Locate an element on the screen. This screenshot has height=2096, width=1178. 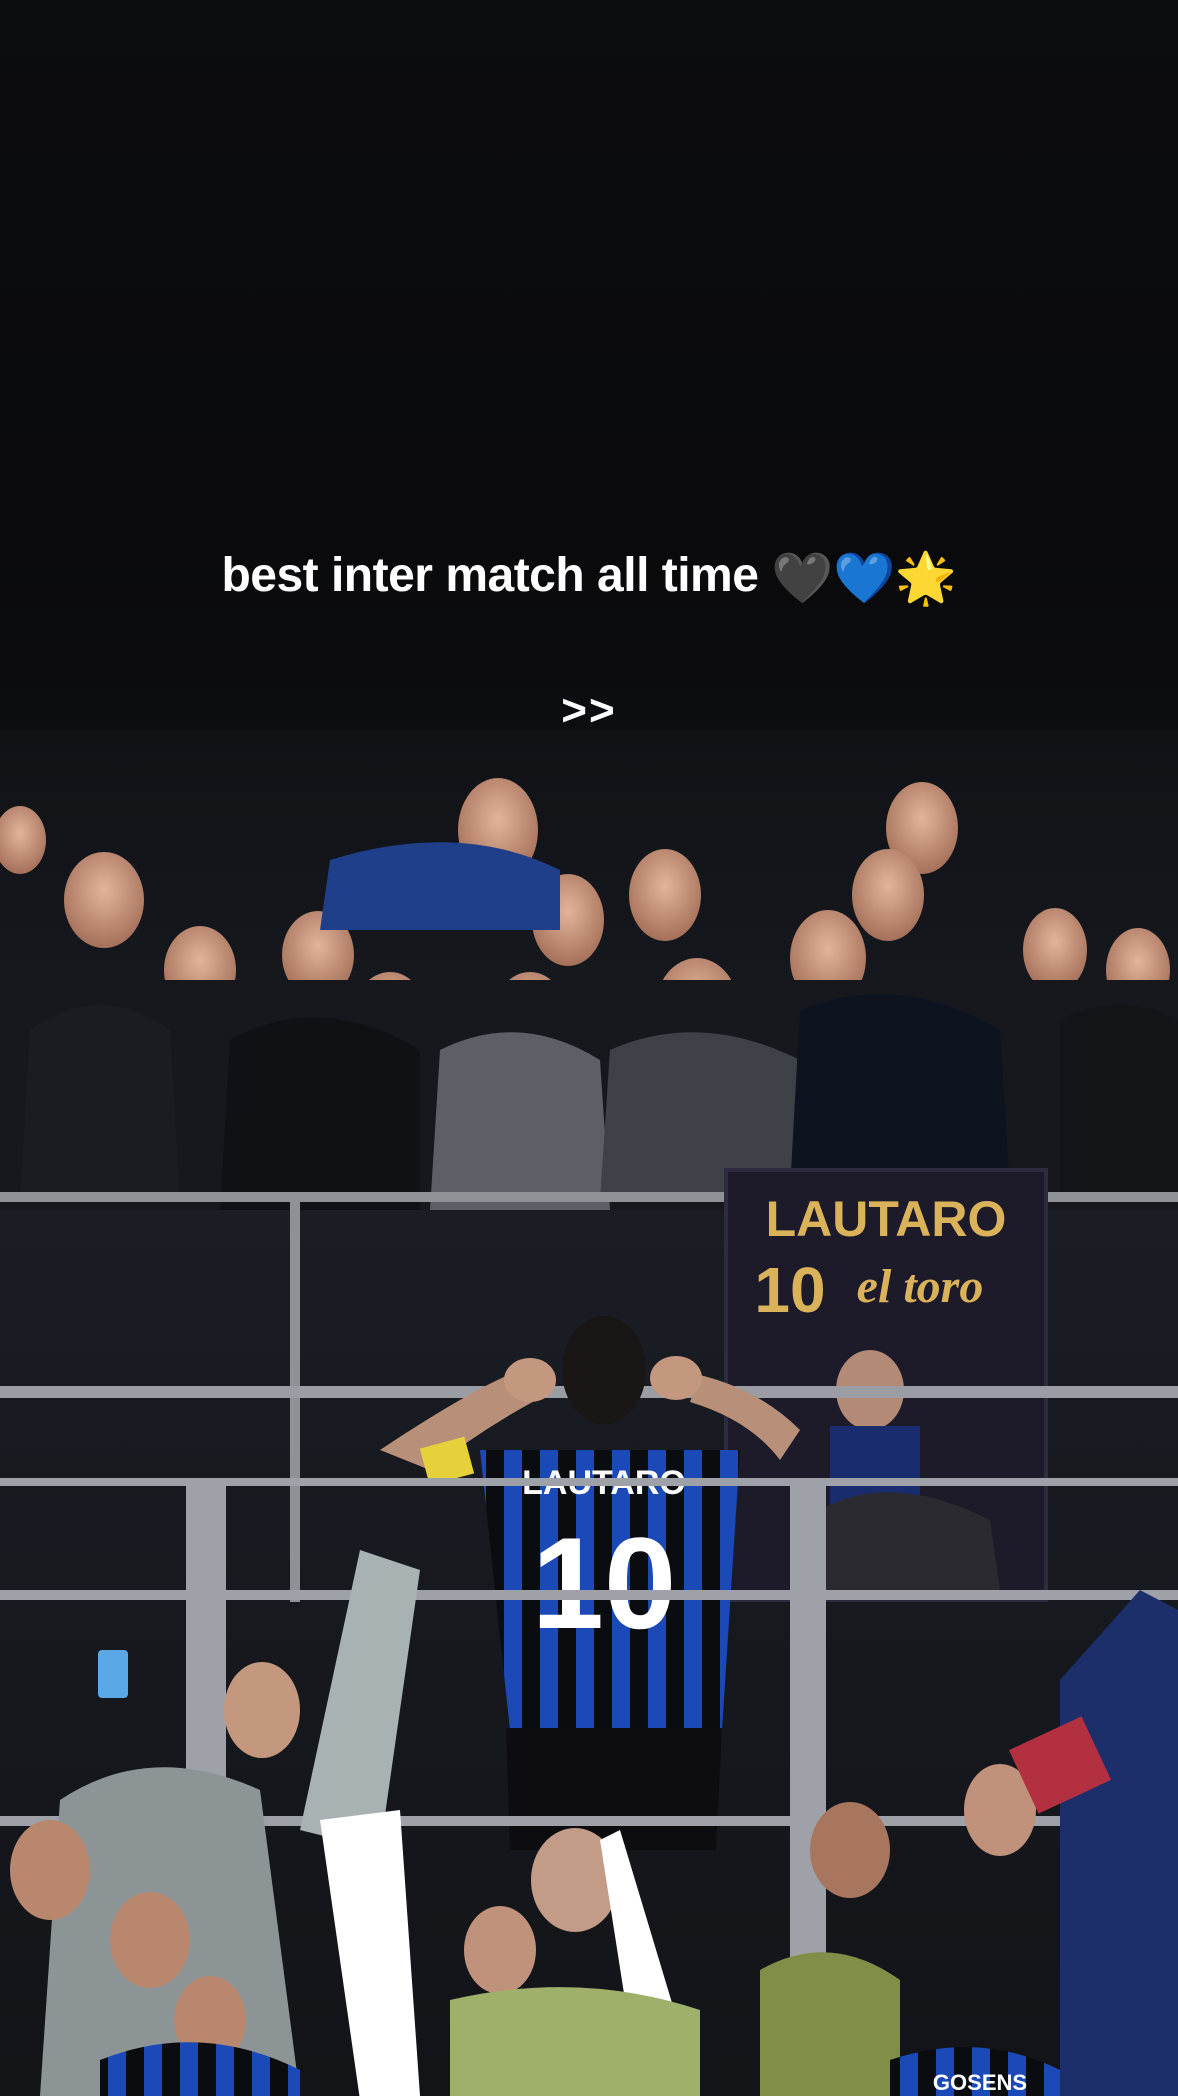
banner: LAUTARO 10 el toro is located at coordinates (886, 1385).